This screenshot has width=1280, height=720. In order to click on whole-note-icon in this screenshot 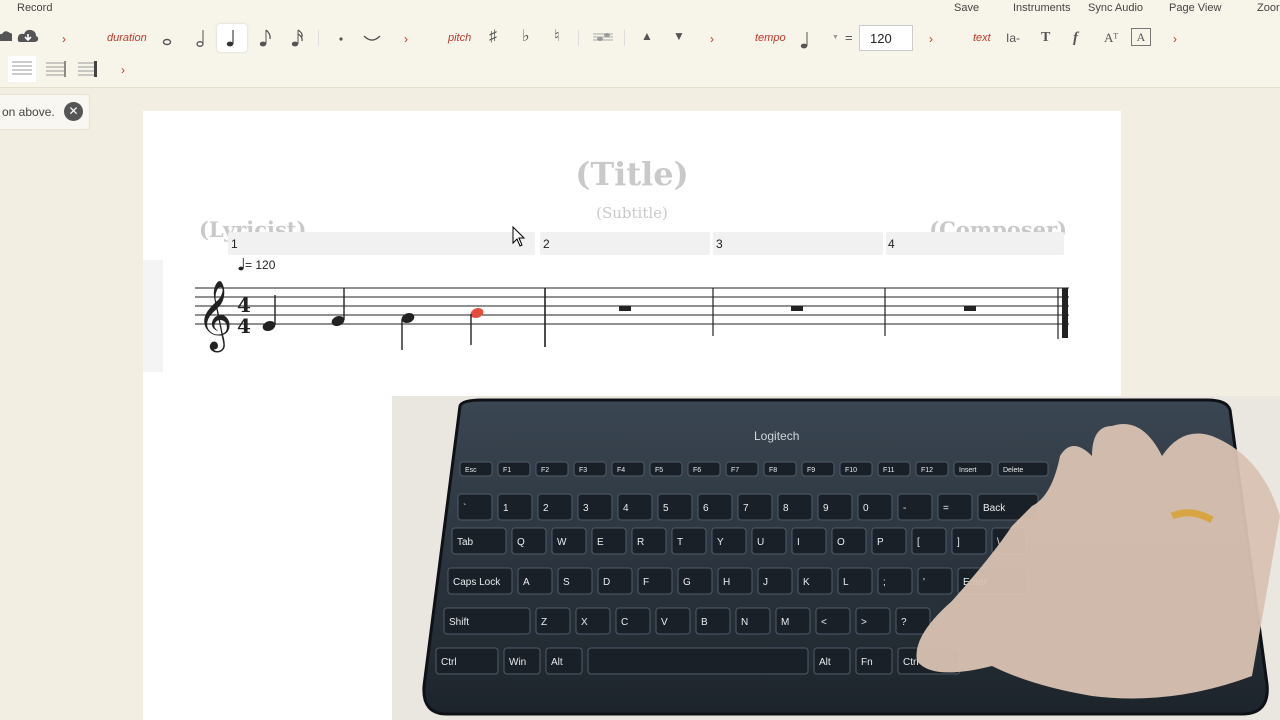, I will do `click(167, 42)`.